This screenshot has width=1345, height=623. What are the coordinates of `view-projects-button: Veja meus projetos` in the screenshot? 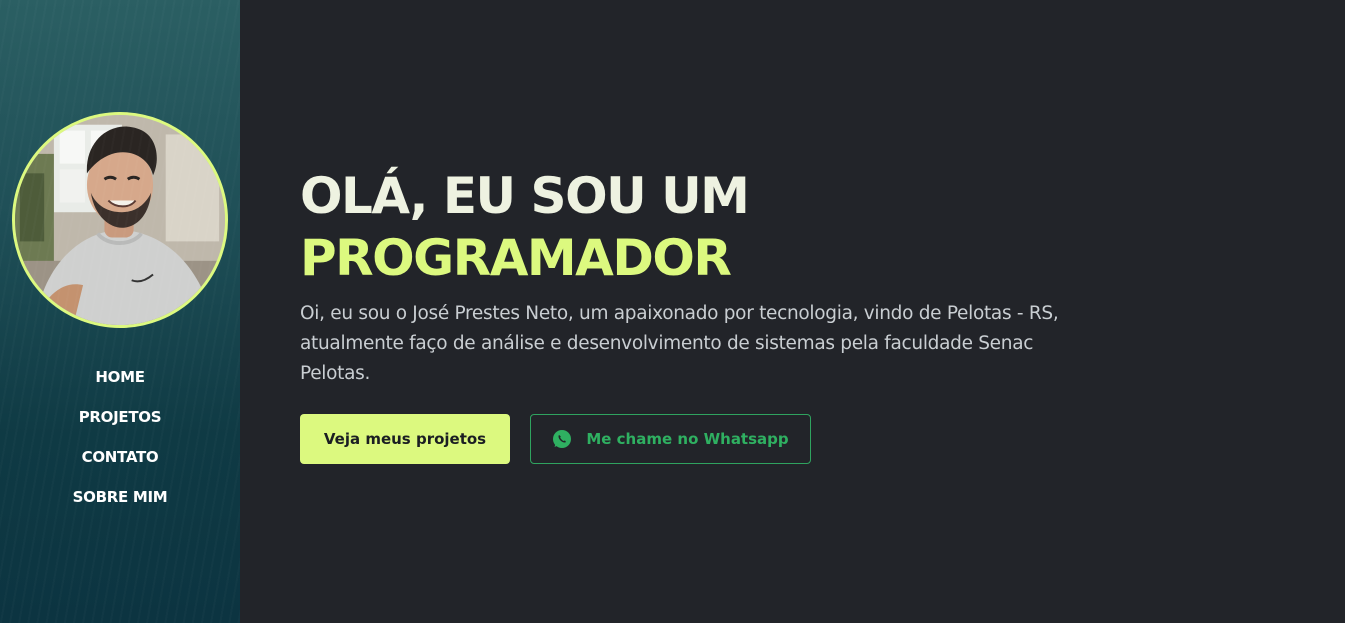 It's located at (405, 439).